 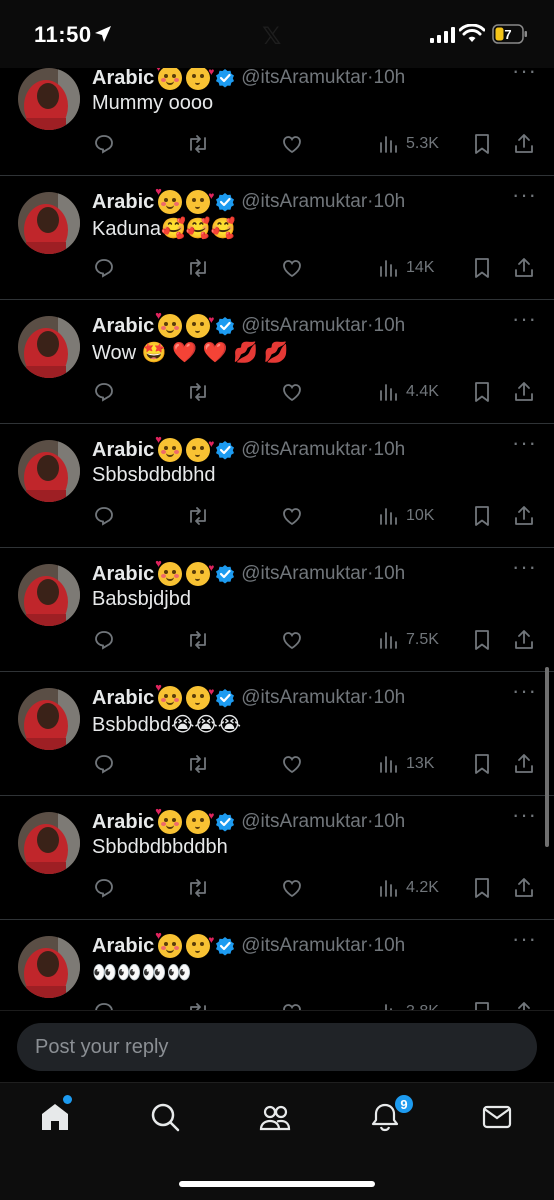 I want to click on nav-communities, so click(x=277, y=1119).